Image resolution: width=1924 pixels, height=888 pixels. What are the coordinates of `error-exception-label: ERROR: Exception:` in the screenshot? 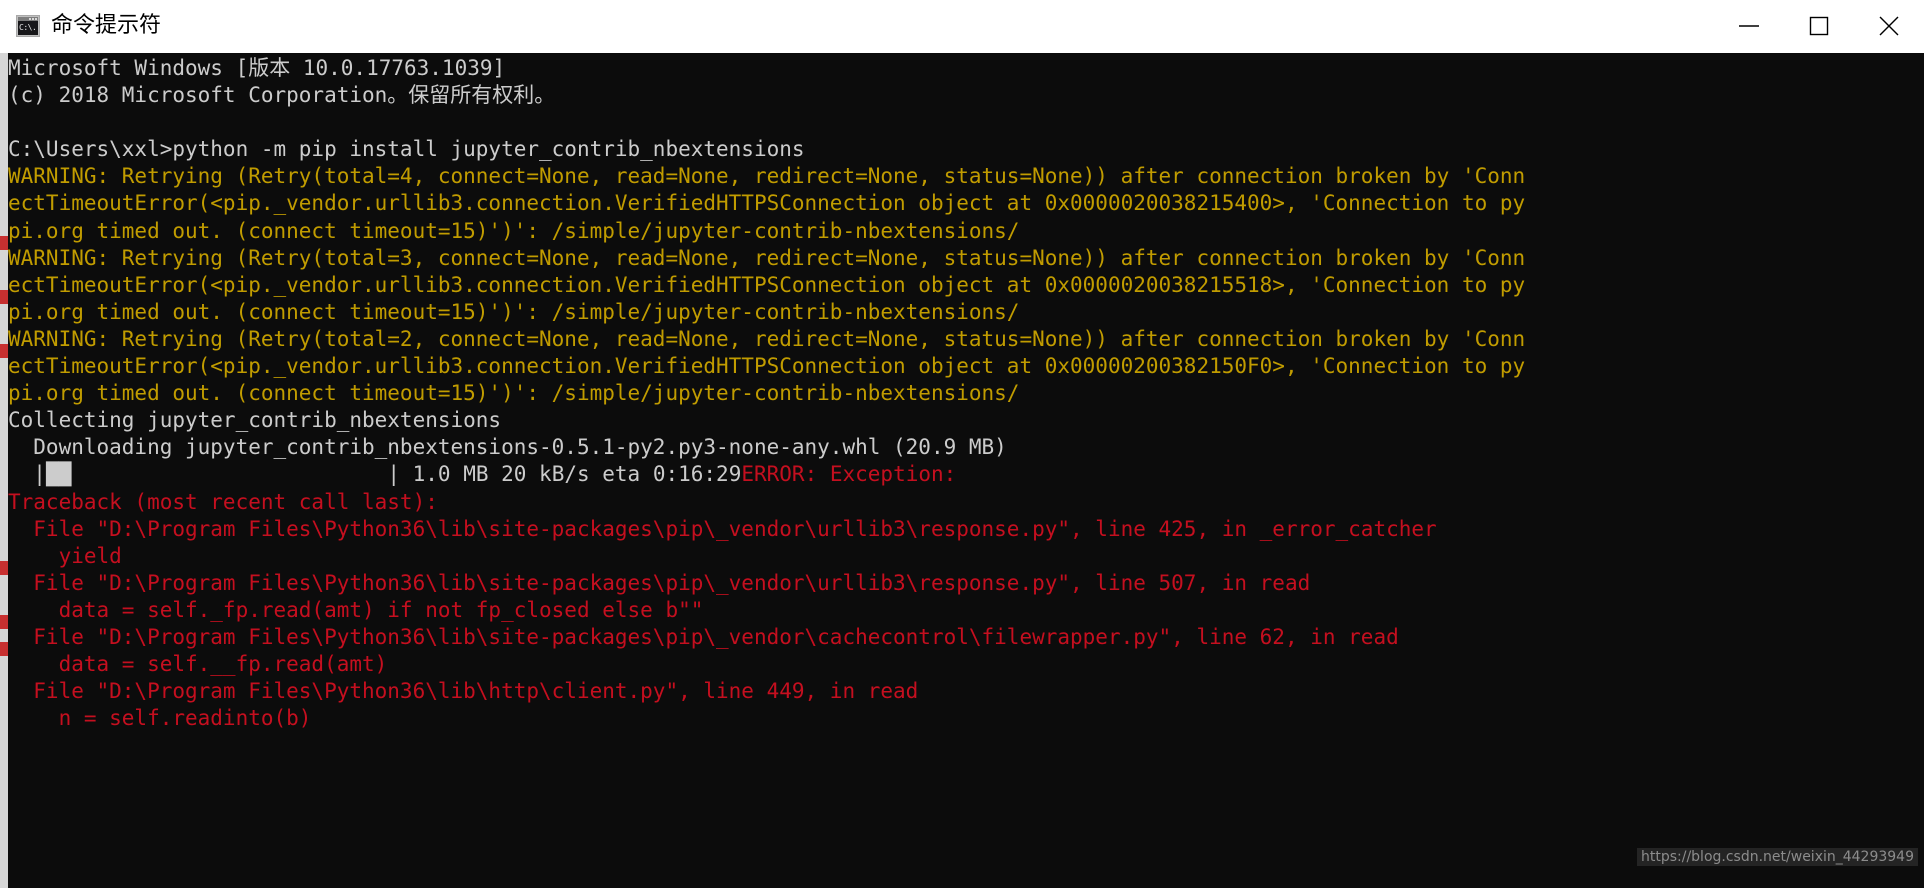 It's located at (849, 474).